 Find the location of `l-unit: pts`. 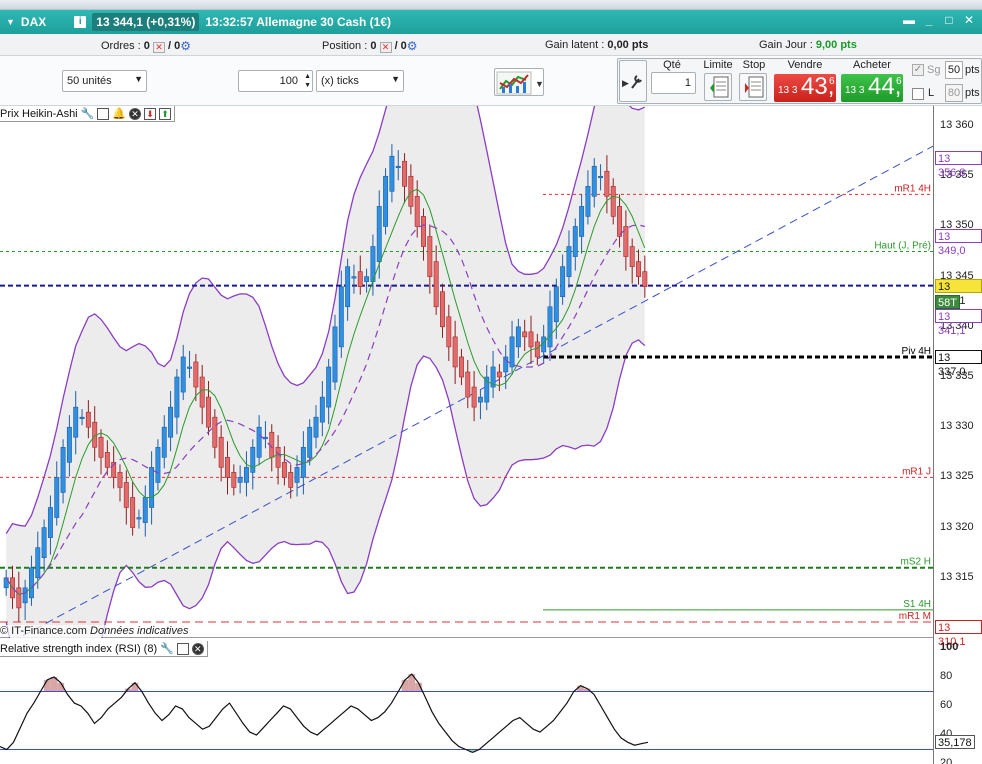

l-unit: pts is located at coordinates (972, 93).